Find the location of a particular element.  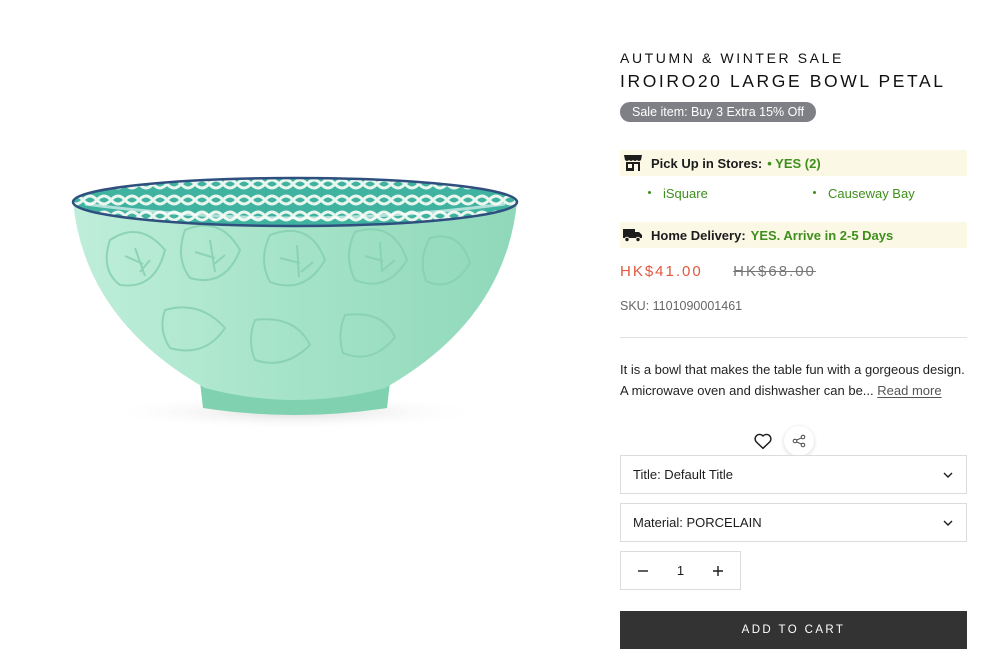

store-list: iSquare Causeway Bay is located at coordinates (793, 195).